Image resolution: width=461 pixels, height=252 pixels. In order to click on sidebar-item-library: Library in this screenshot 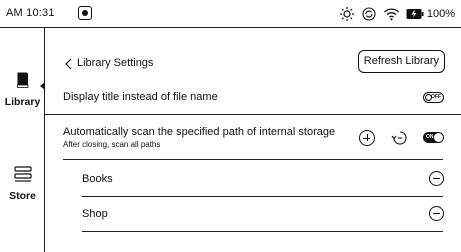, I will do `click(22, 90)`.